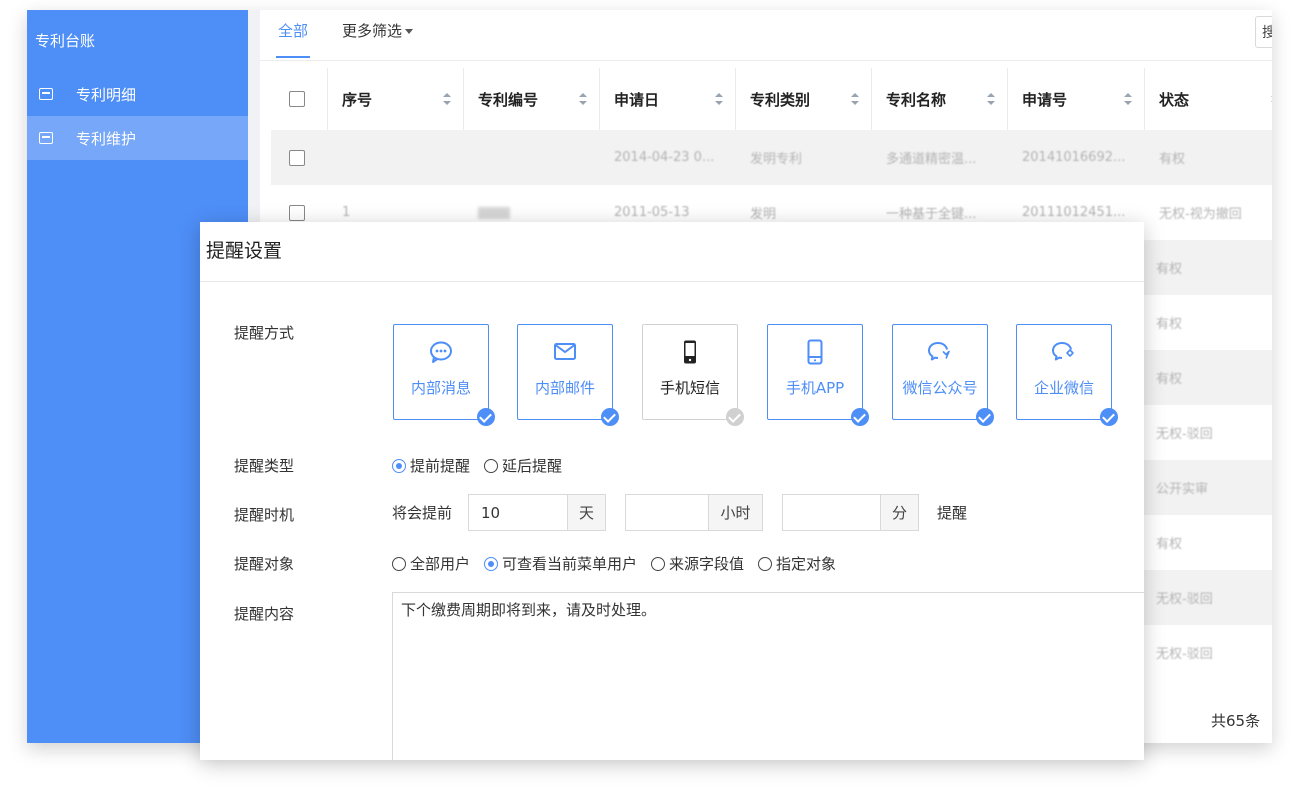  I want to click on method-option-internal-message: 内部消息, so click(444, 375).